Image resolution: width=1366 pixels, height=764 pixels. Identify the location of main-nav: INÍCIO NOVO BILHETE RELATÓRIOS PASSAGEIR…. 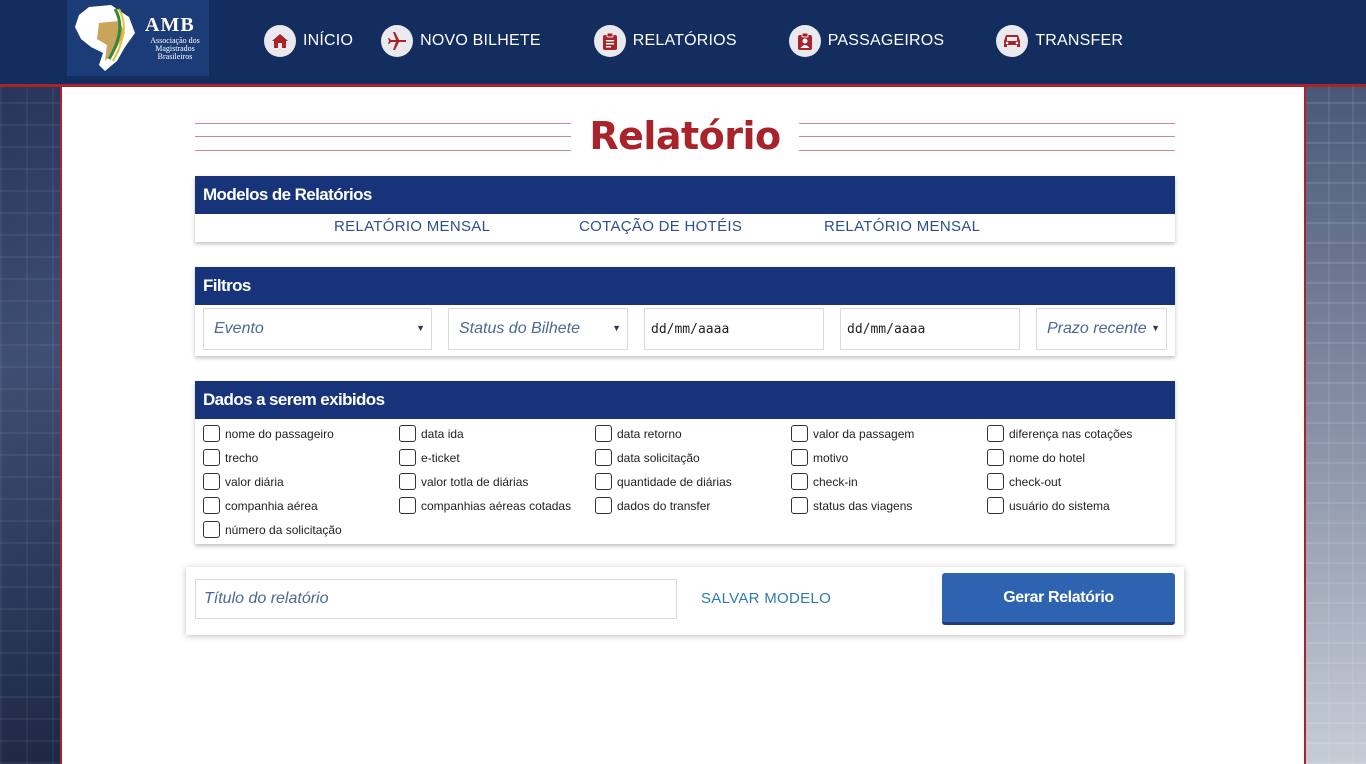
(693, 41).